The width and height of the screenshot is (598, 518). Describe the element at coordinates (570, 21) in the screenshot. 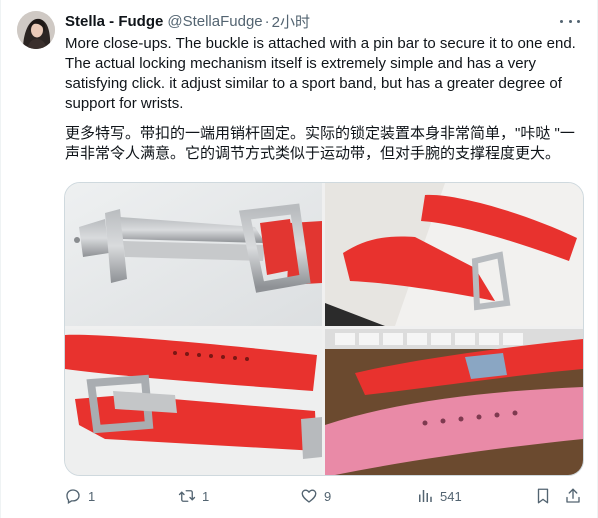

I see `more-icon` at that location.